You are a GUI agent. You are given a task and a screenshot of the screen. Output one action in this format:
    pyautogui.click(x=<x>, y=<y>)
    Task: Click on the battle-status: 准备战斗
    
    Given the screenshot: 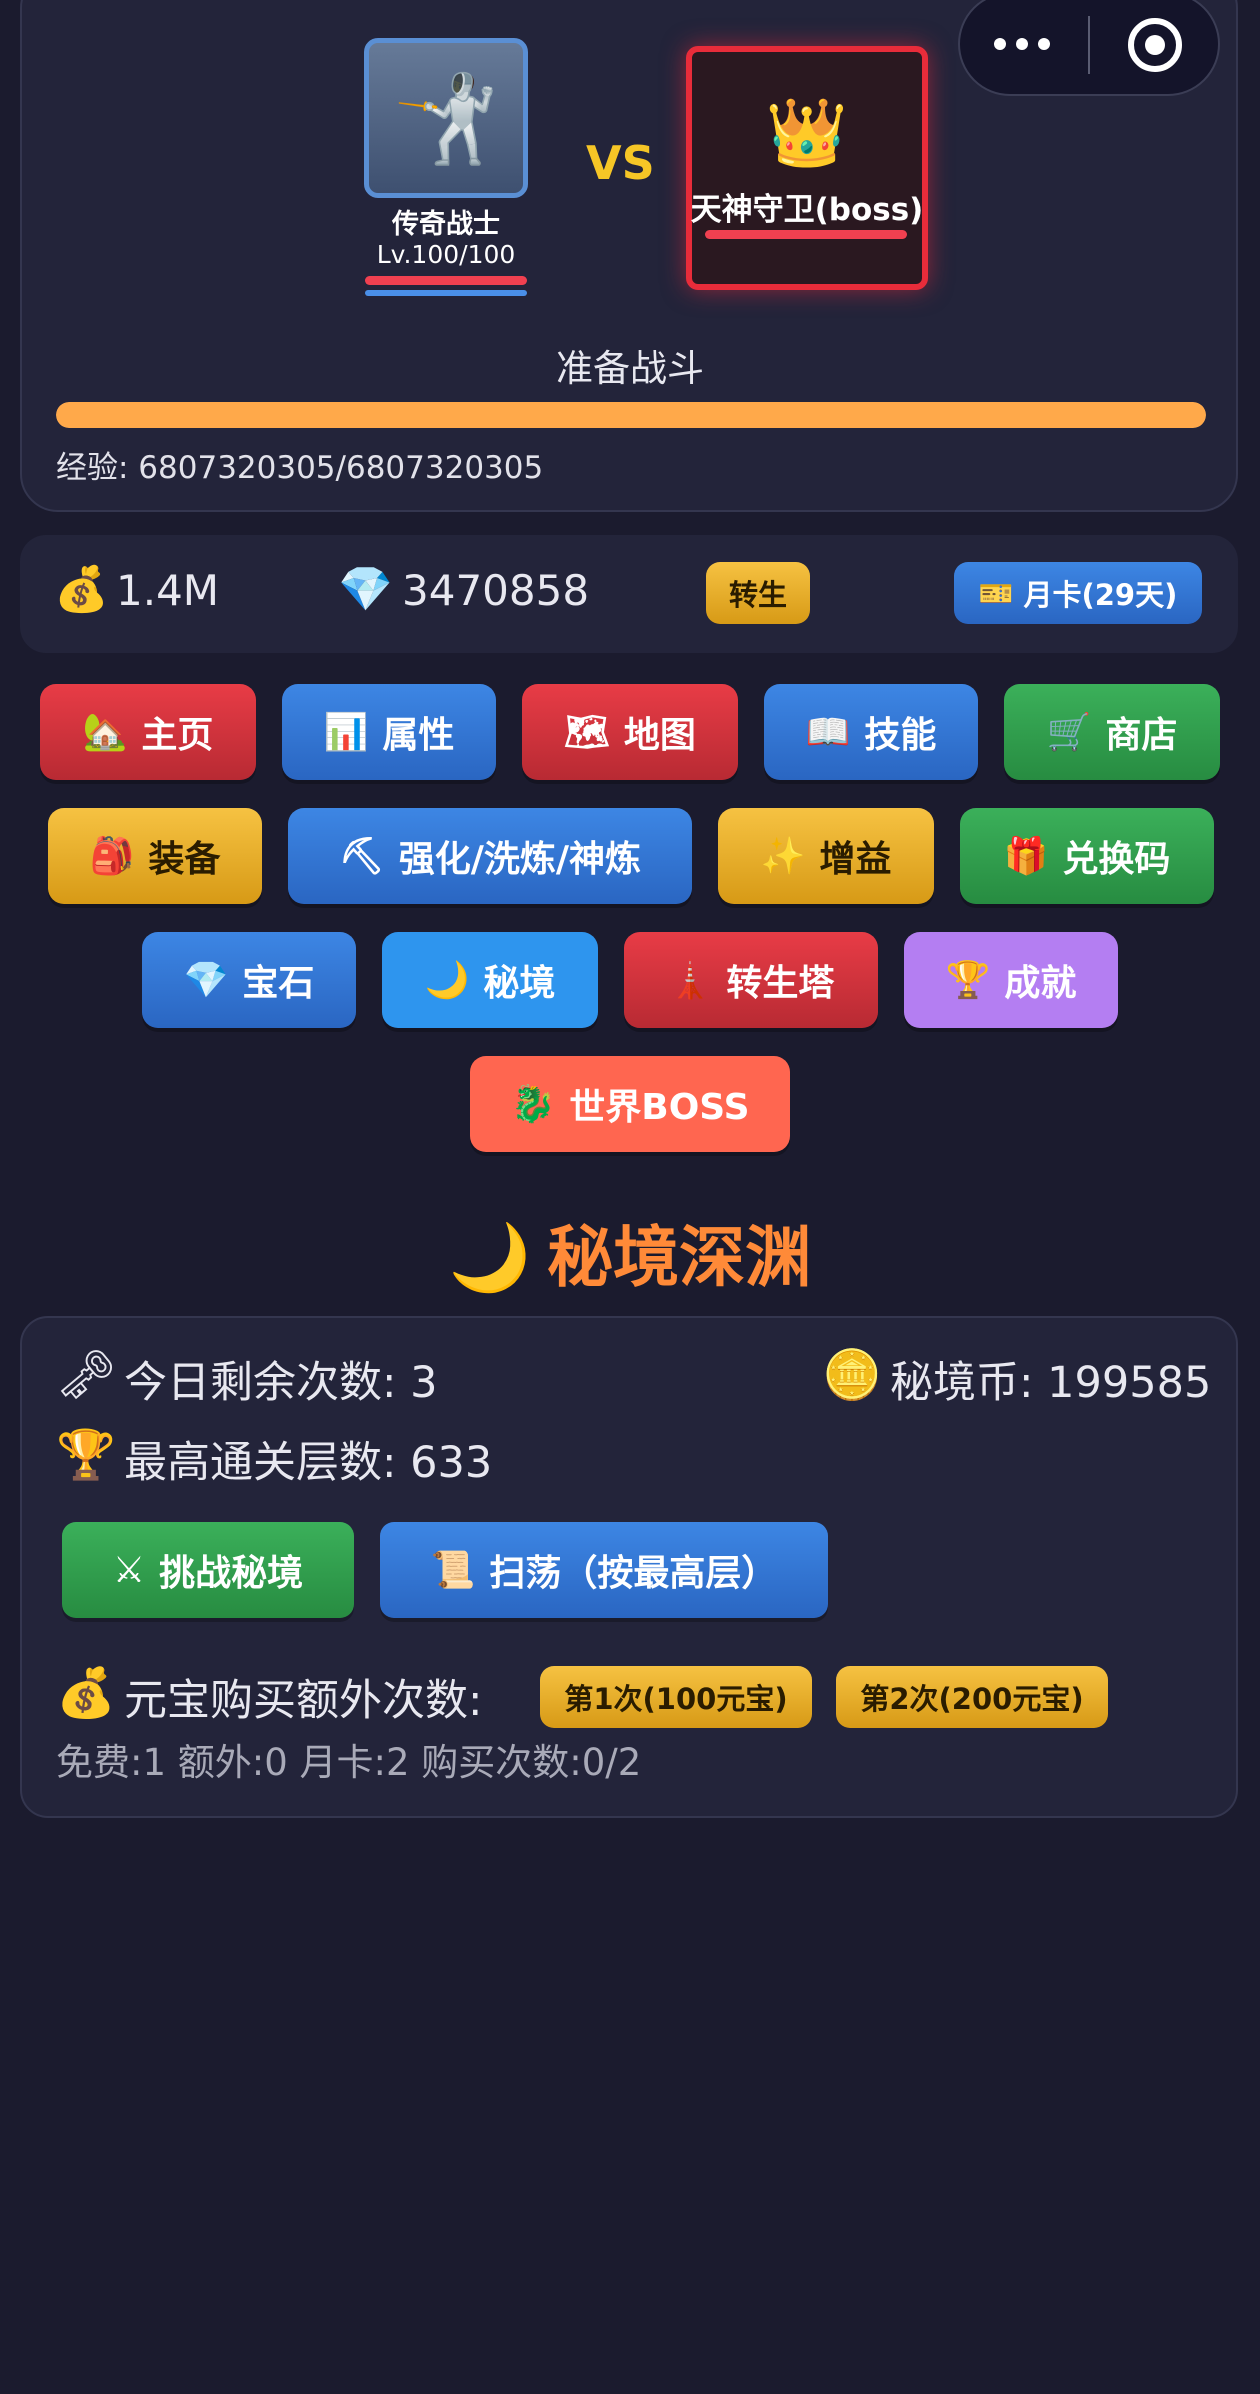 What is the action you would take?
    pyautogui.click(x=630, y=368)
    